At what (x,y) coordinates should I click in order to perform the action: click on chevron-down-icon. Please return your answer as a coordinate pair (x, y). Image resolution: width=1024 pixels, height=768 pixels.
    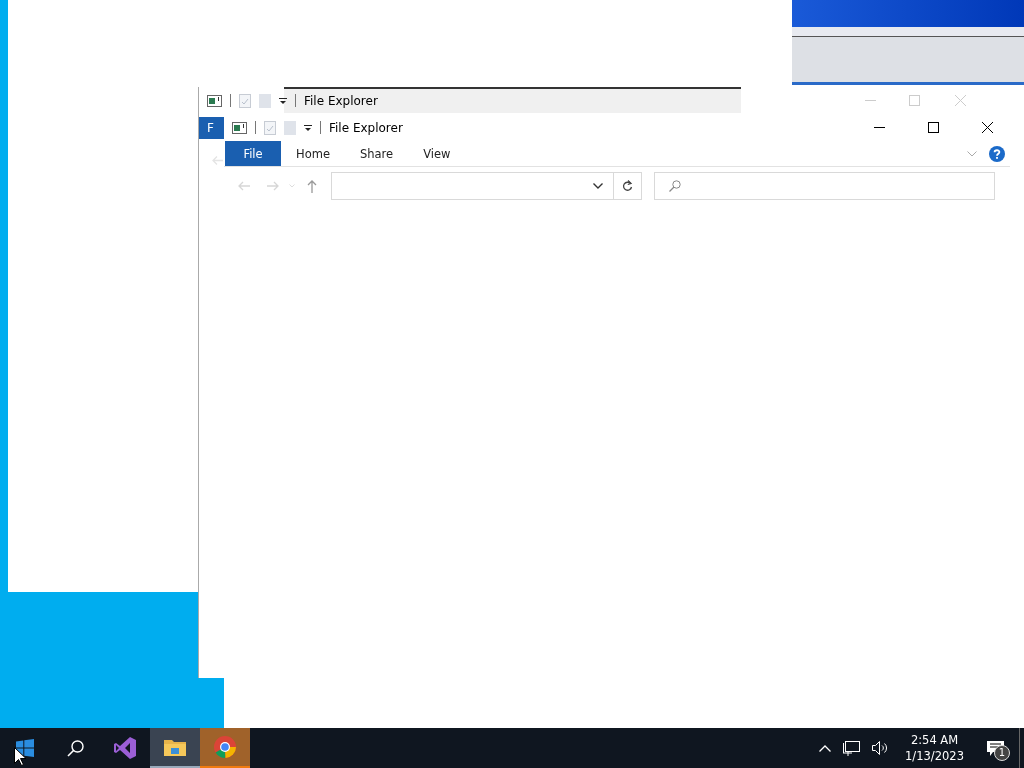
    Looking at the image, I should click on (598, 186).